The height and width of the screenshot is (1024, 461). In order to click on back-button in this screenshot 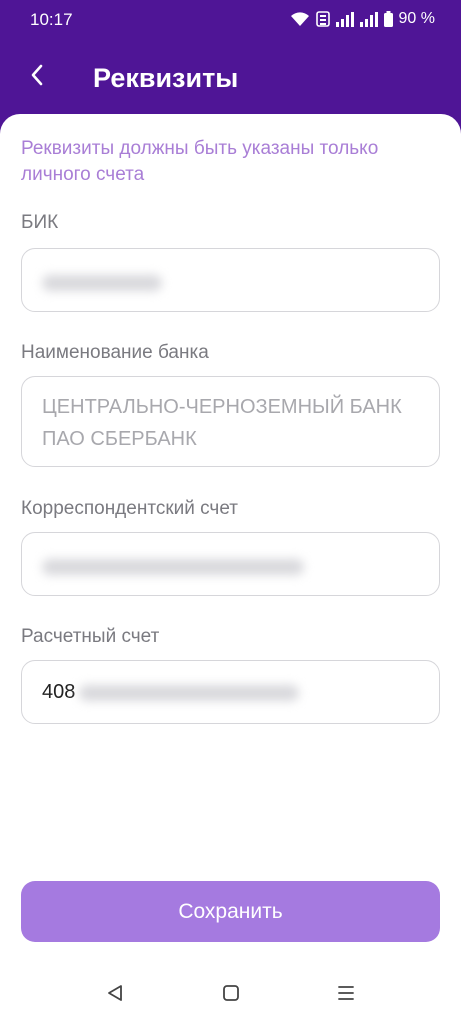, I will do `click(37, 77)`.